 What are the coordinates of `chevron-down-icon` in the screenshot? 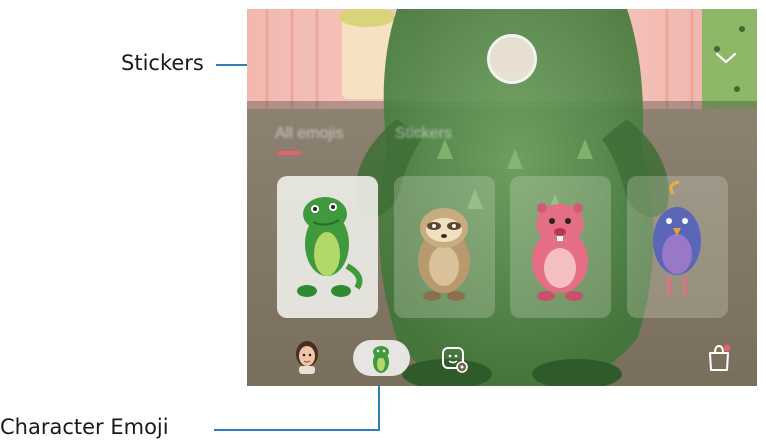 It's located at (726, 58).